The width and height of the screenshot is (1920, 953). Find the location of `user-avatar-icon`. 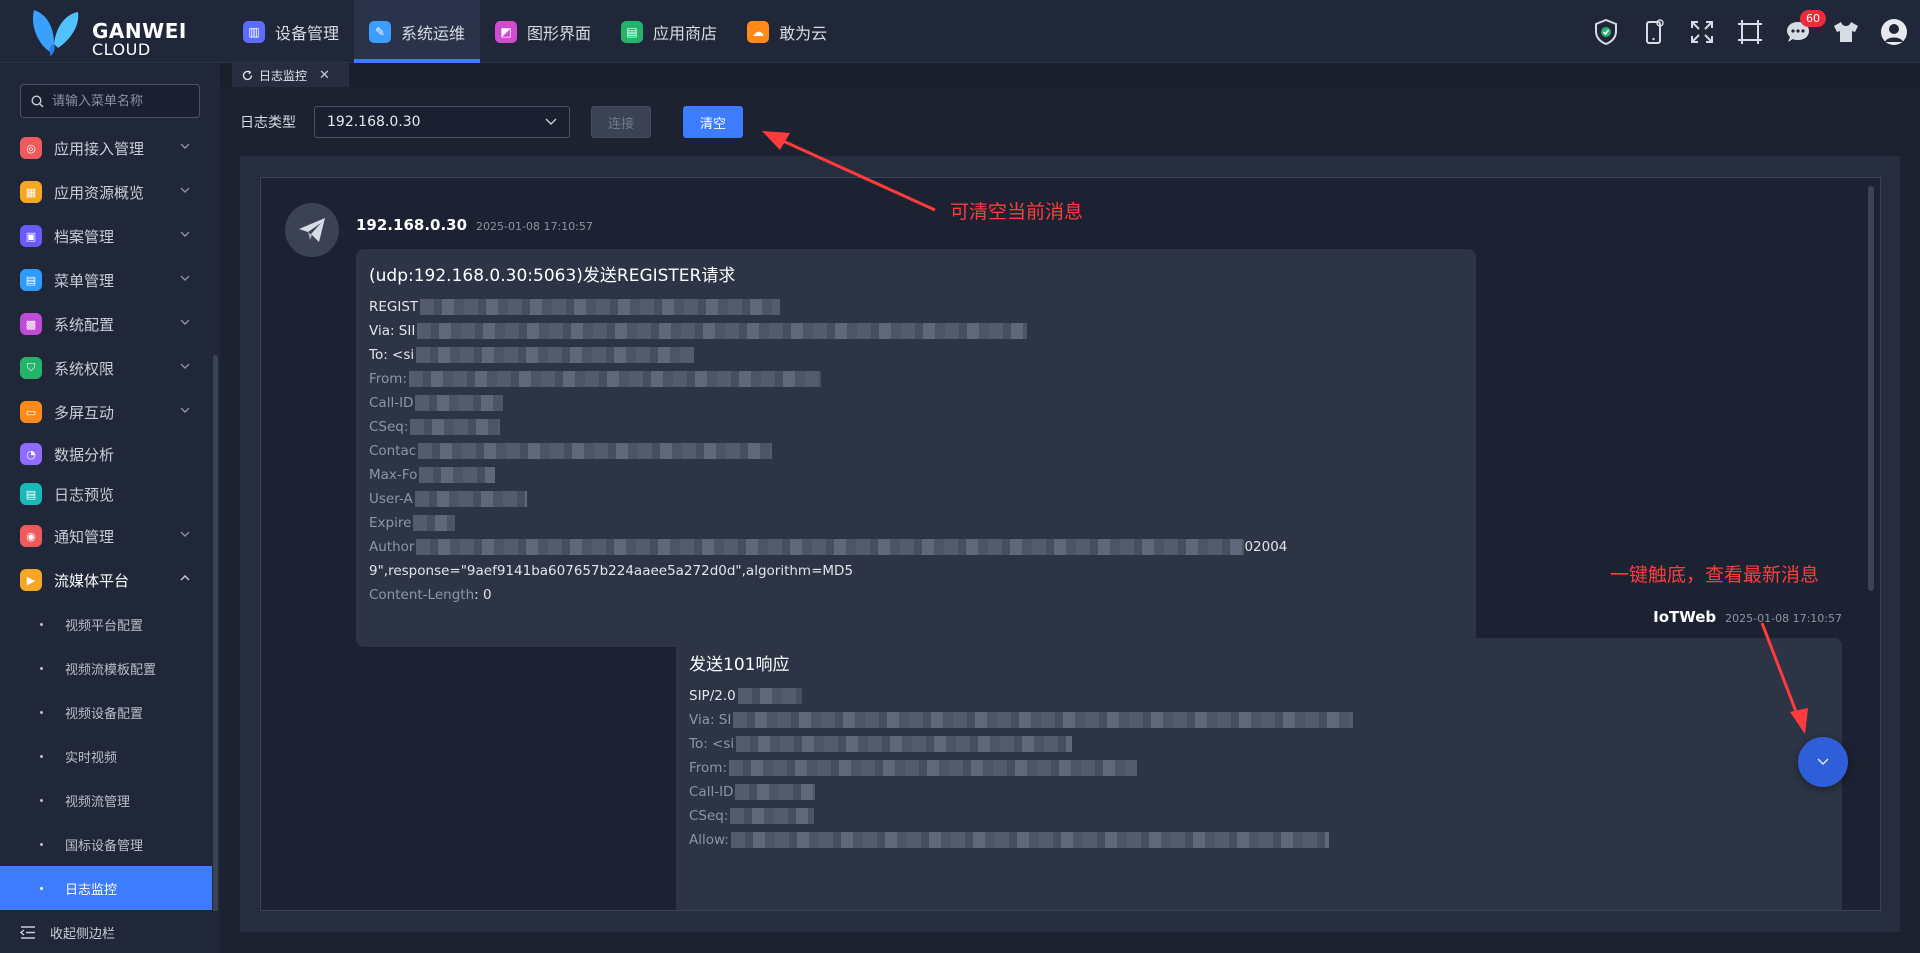

user-avatar-icon is located at coordinates (1894, 32).